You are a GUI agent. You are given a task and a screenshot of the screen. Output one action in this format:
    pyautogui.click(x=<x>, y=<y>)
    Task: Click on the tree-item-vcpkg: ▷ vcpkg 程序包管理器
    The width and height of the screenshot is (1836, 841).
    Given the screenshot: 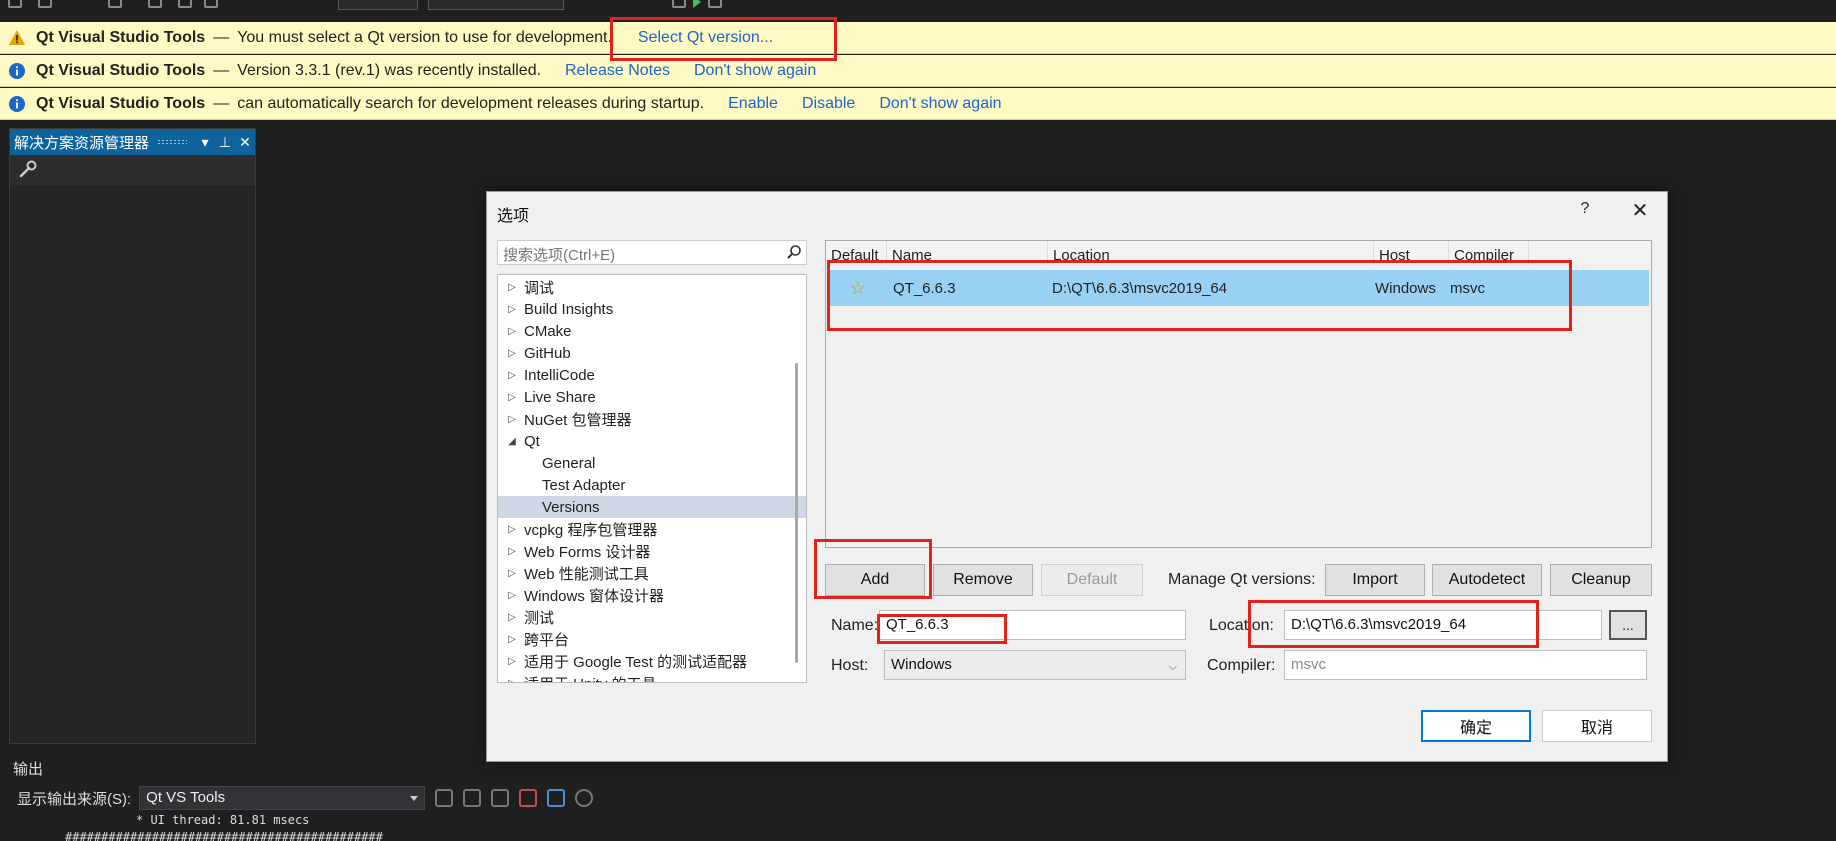 What is the action you would take?
    pyautogui.click(x=652, y=529)
    